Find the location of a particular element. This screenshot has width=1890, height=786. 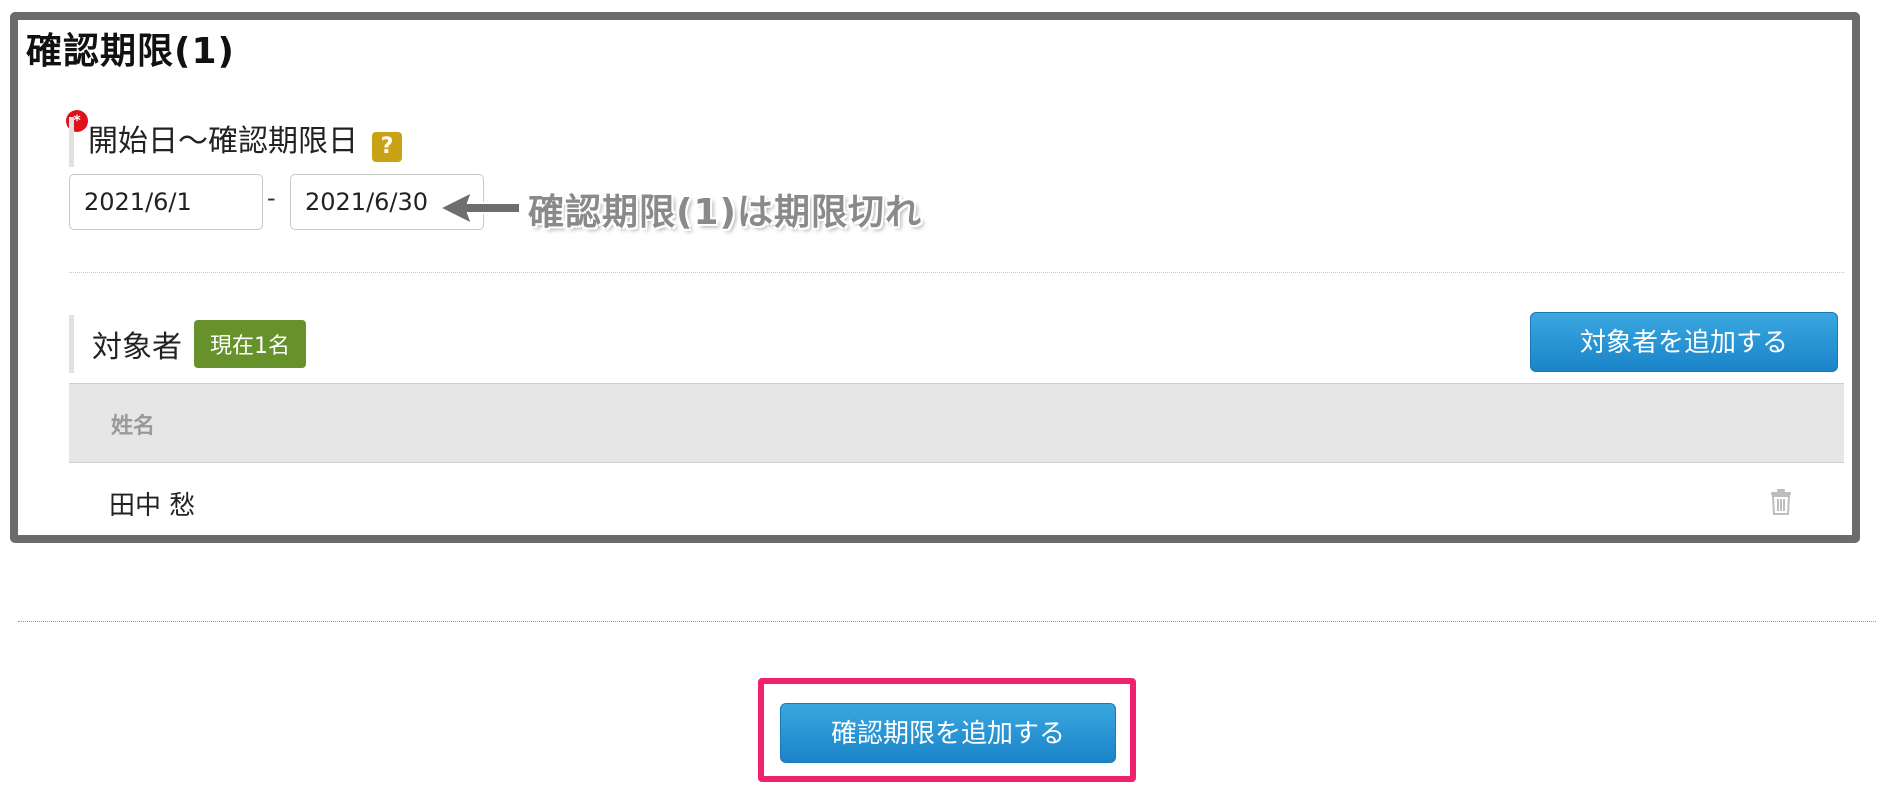

add-target-button: 対象者を追加する is located at coordinates (1684, 342).